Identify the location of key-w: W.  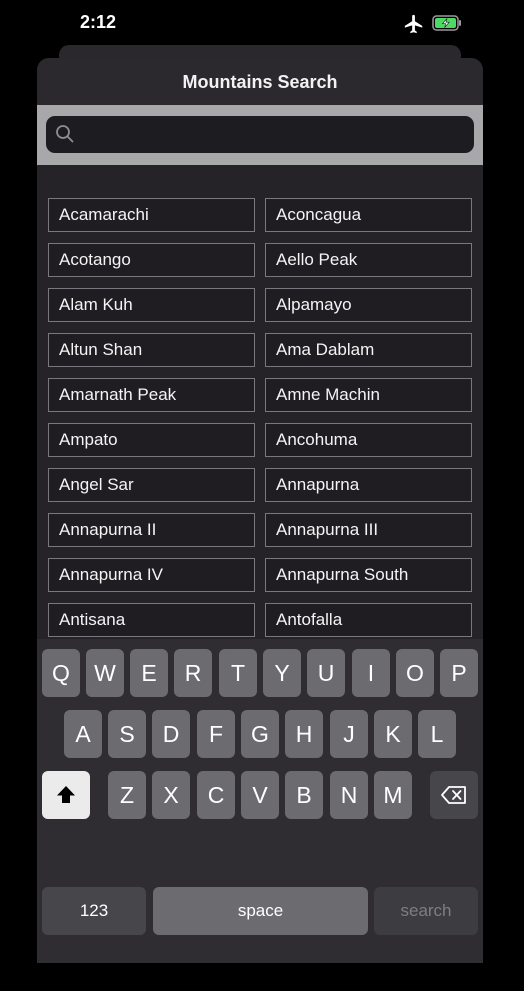
(105, 673).